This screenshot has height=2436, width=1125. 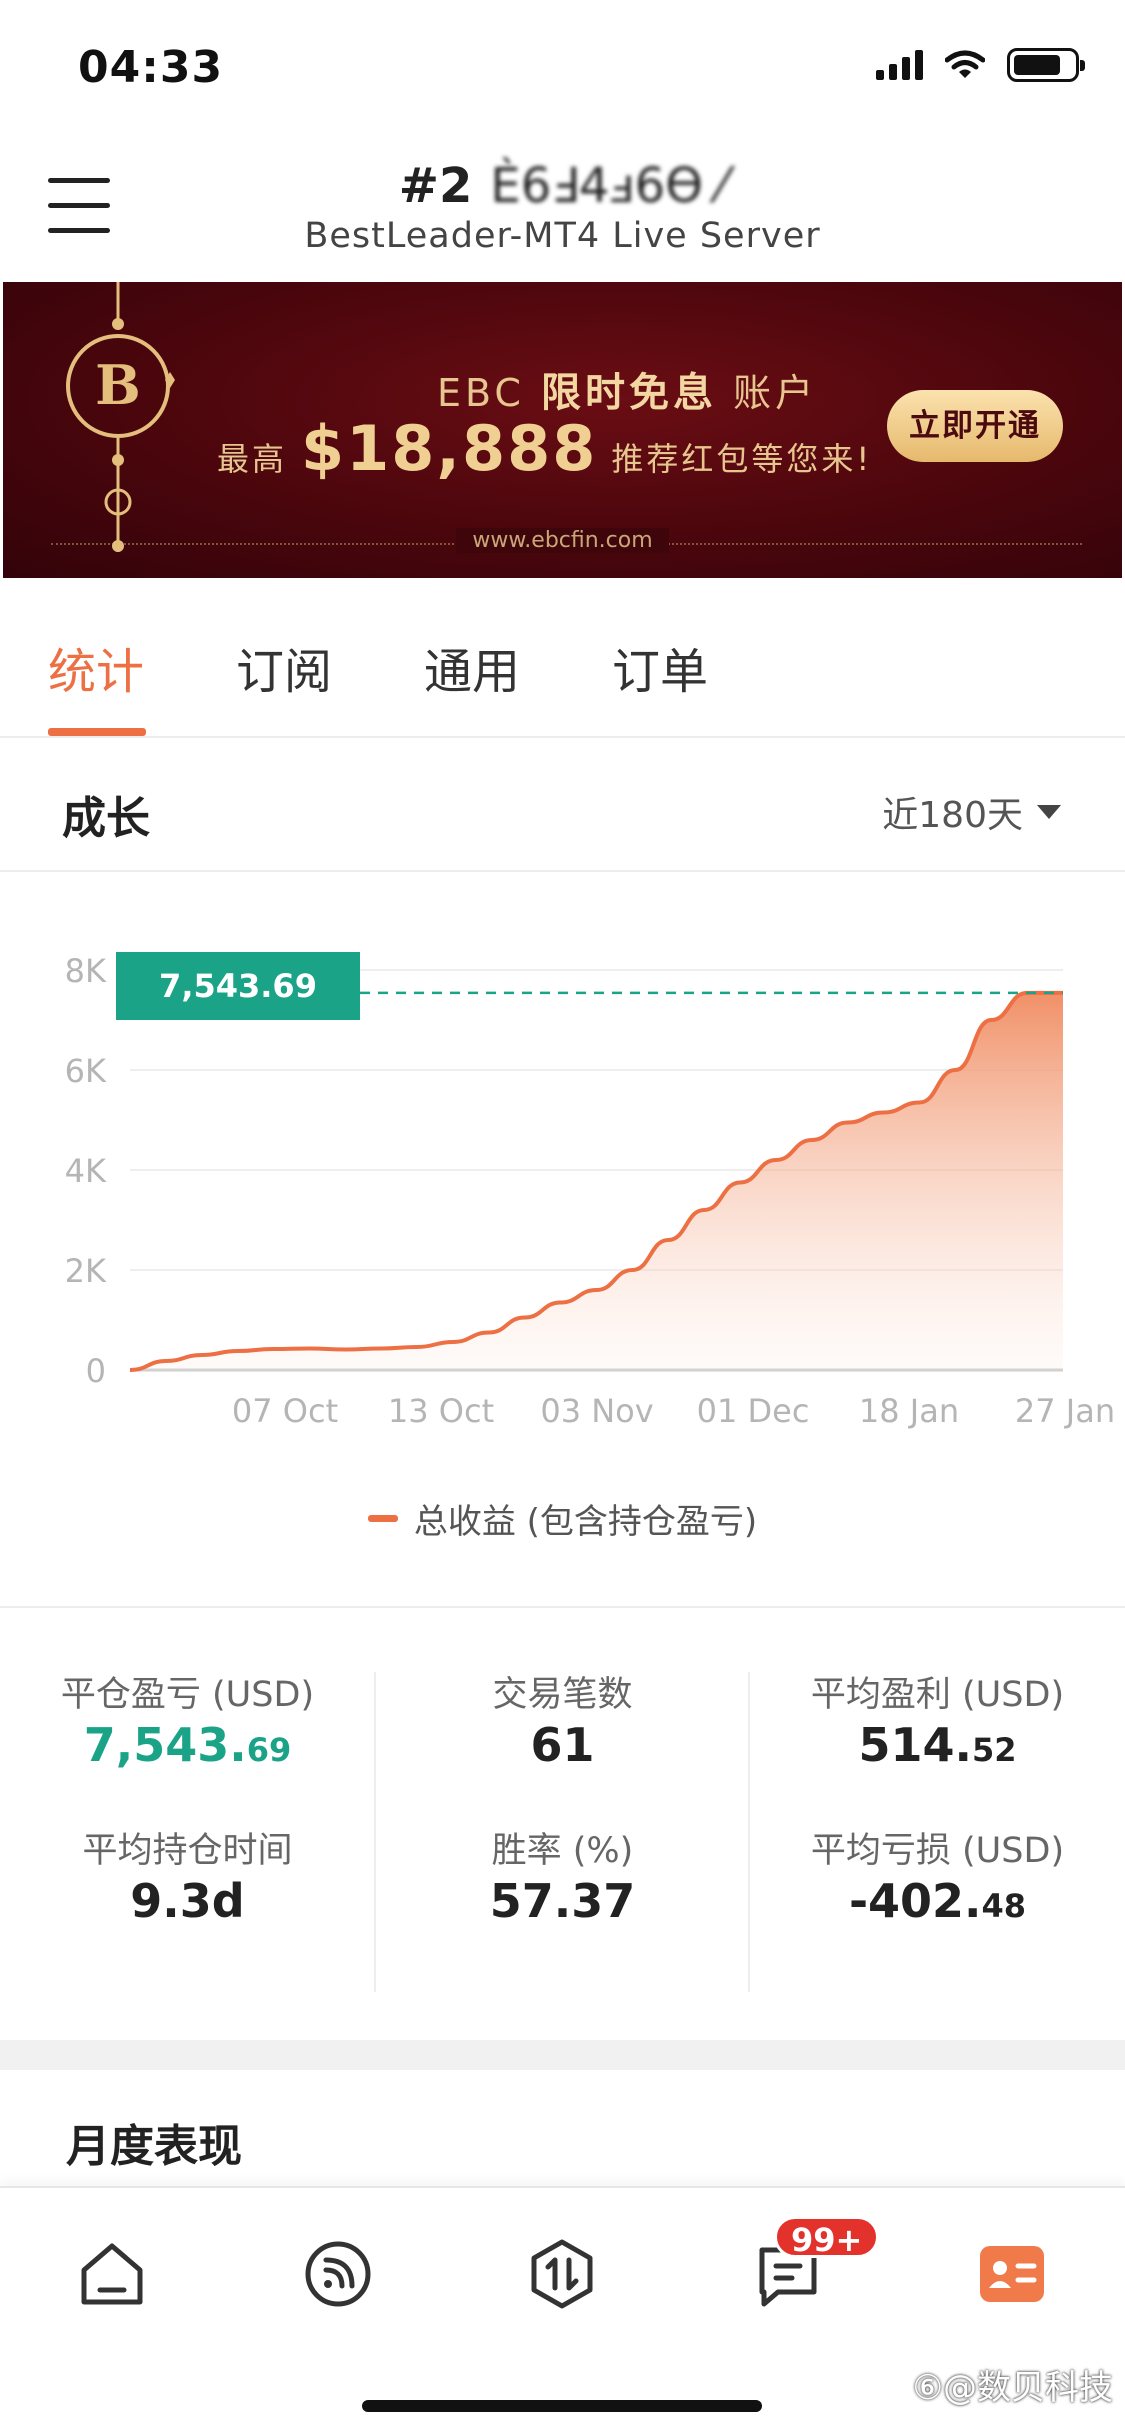 I want to click on feed-icon, so click(x=338, y=2274).